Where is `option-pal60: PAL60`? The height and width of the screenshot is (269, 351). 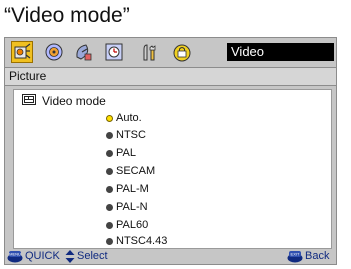 option-pal60: PAL60 is located at coordinates (127, 225).